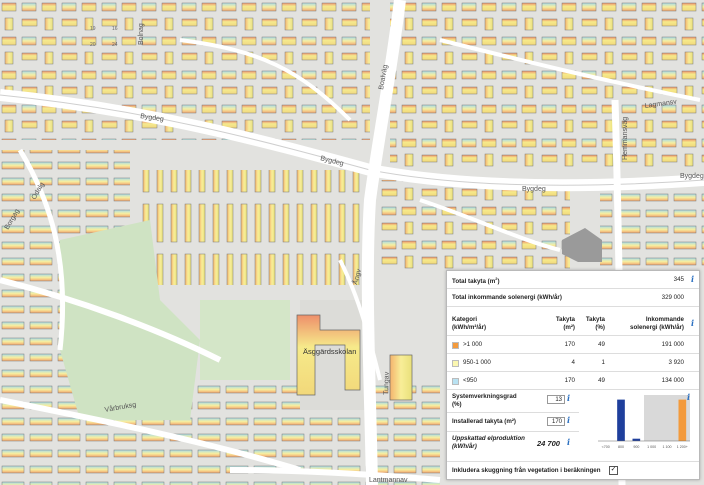 This screenshot has height=485, width=704. What do you see at coordinates (473, 344) in the screenshot?
I see `category-label: >1 000` at bounding box center [473, 344].